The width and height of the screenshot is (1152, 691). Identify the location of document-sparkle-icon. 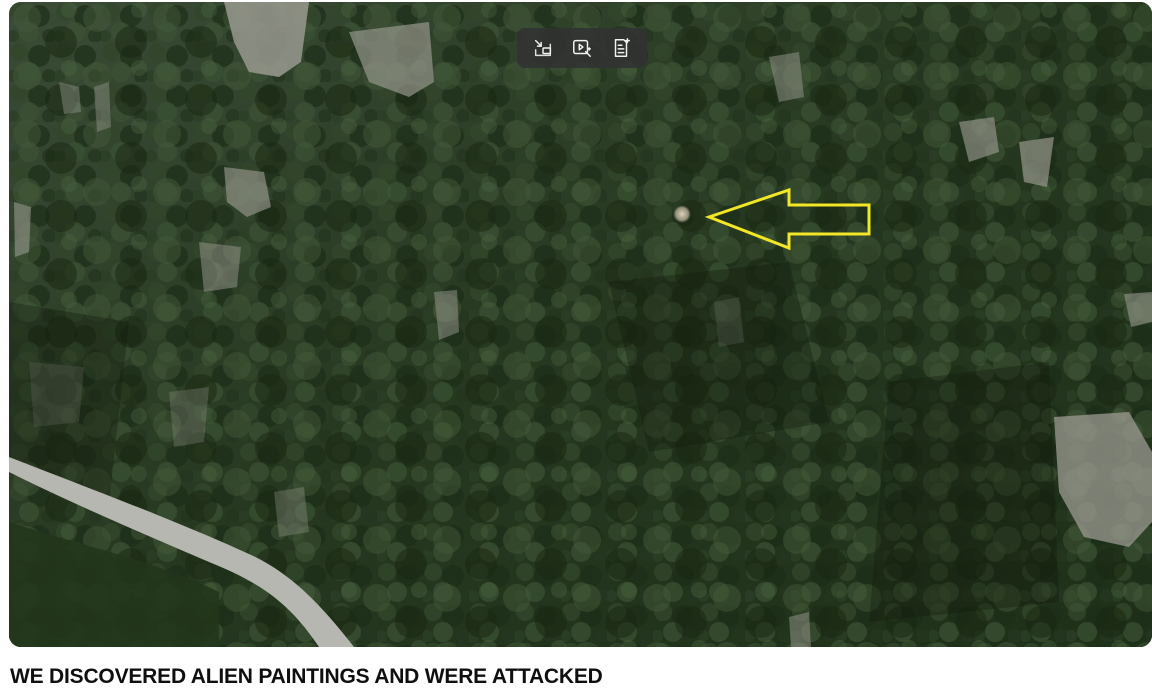
(623, 47).